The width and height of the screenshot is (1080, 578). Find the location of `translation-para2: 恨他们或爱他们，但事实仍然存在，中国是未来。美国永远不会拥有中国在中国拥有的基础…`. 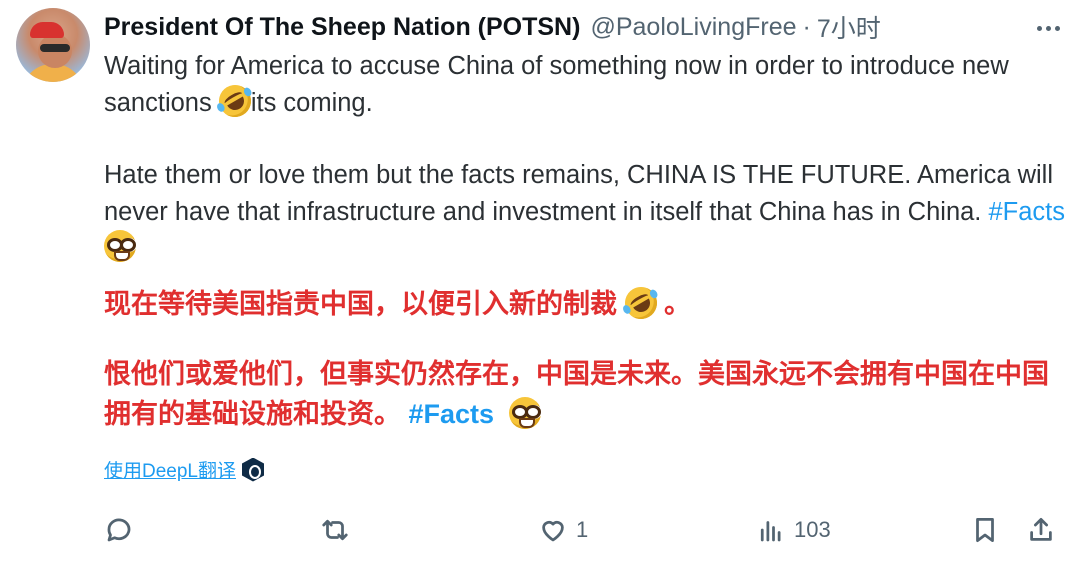

translation-para2: 恨他们或爱他们，但事实仍然存在，中国是未来。美国永远不会拥有中国在中国拥有的基础… is located at coordinates (576, 394).